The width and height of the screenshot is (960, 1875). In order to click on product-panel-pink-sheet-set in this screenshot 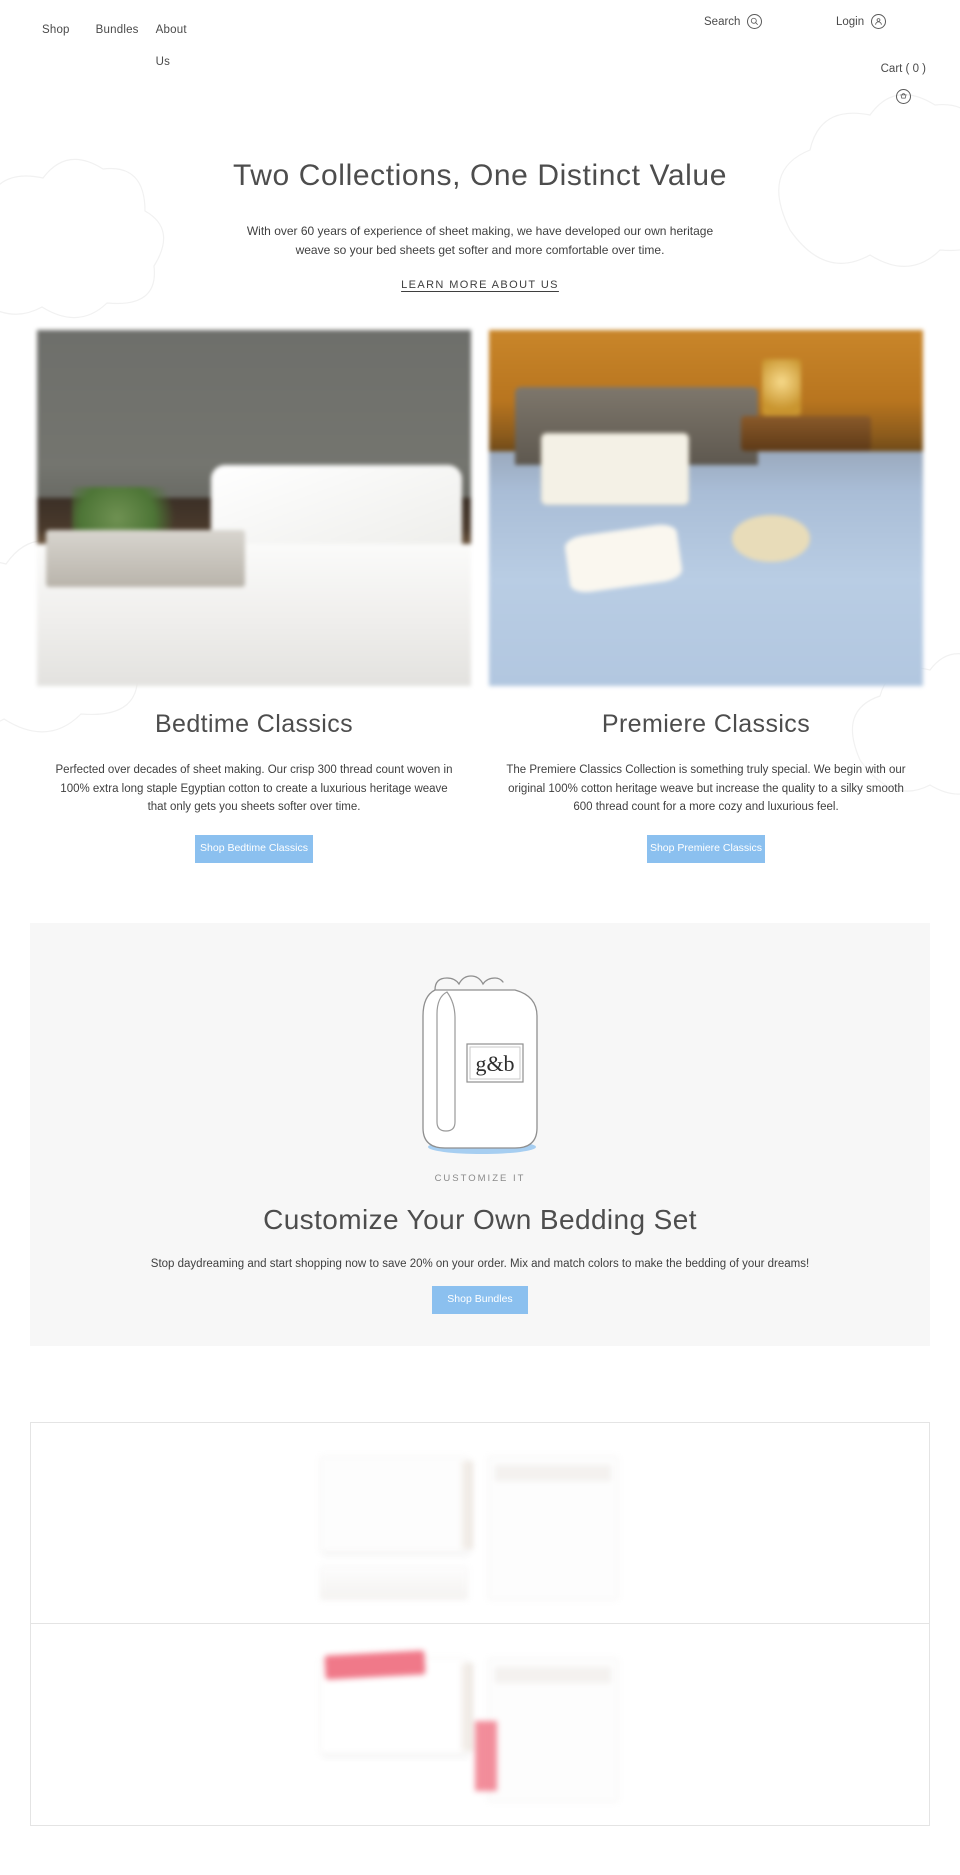, I will do `click(480, 1725)`.